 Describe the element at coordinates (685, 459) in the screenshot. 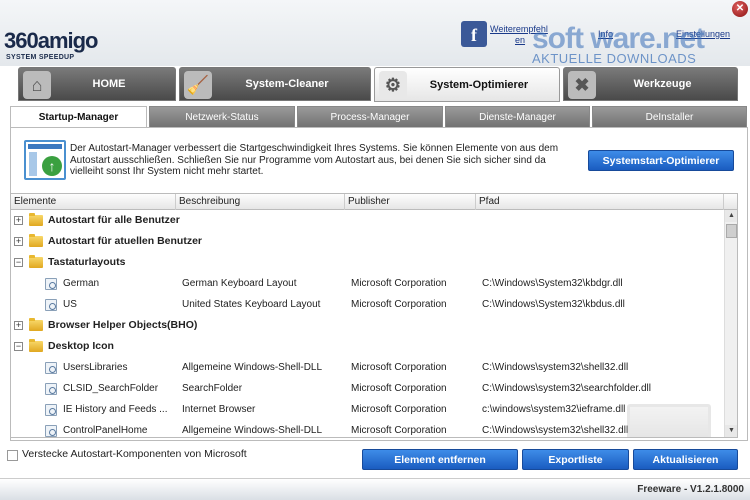

I see `refresh-button: Aktualisieren` at that location.